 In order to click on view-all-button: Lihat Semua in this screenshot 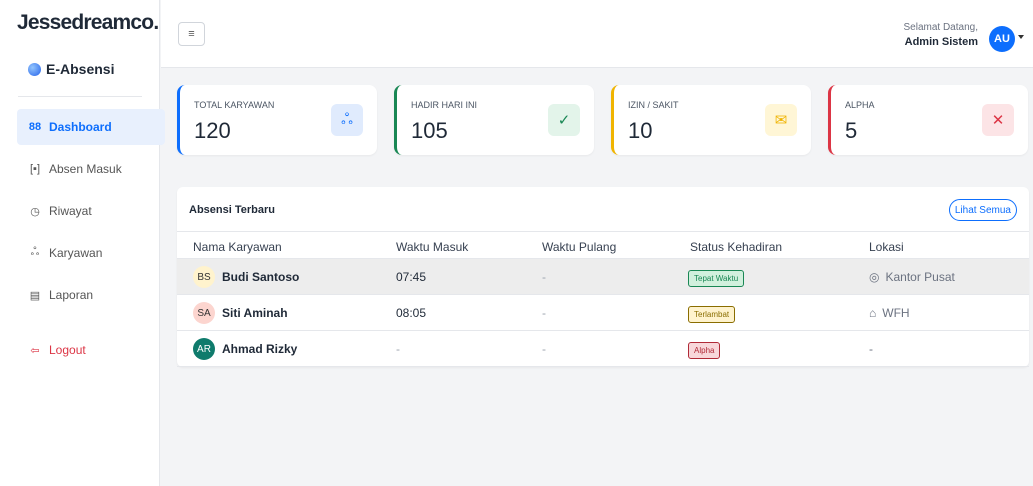, I will do `click(982, 210)`.